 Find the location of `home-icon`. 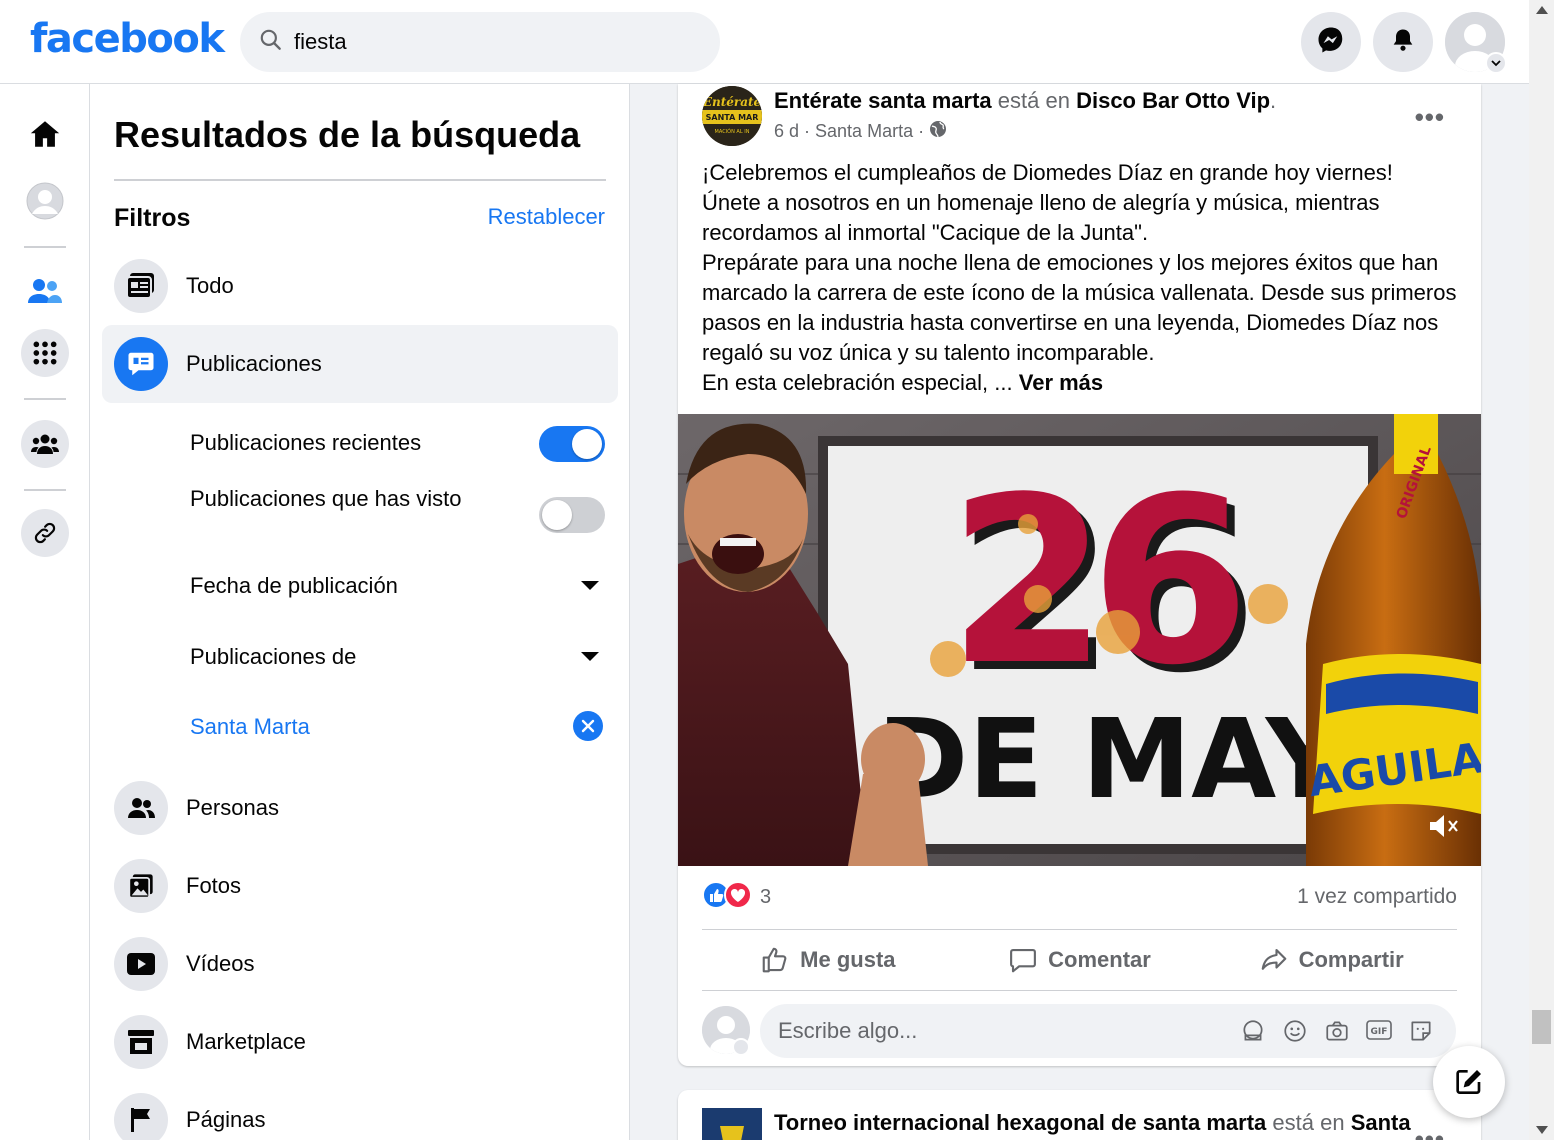

home-icon is located at coordinates (45, 134).